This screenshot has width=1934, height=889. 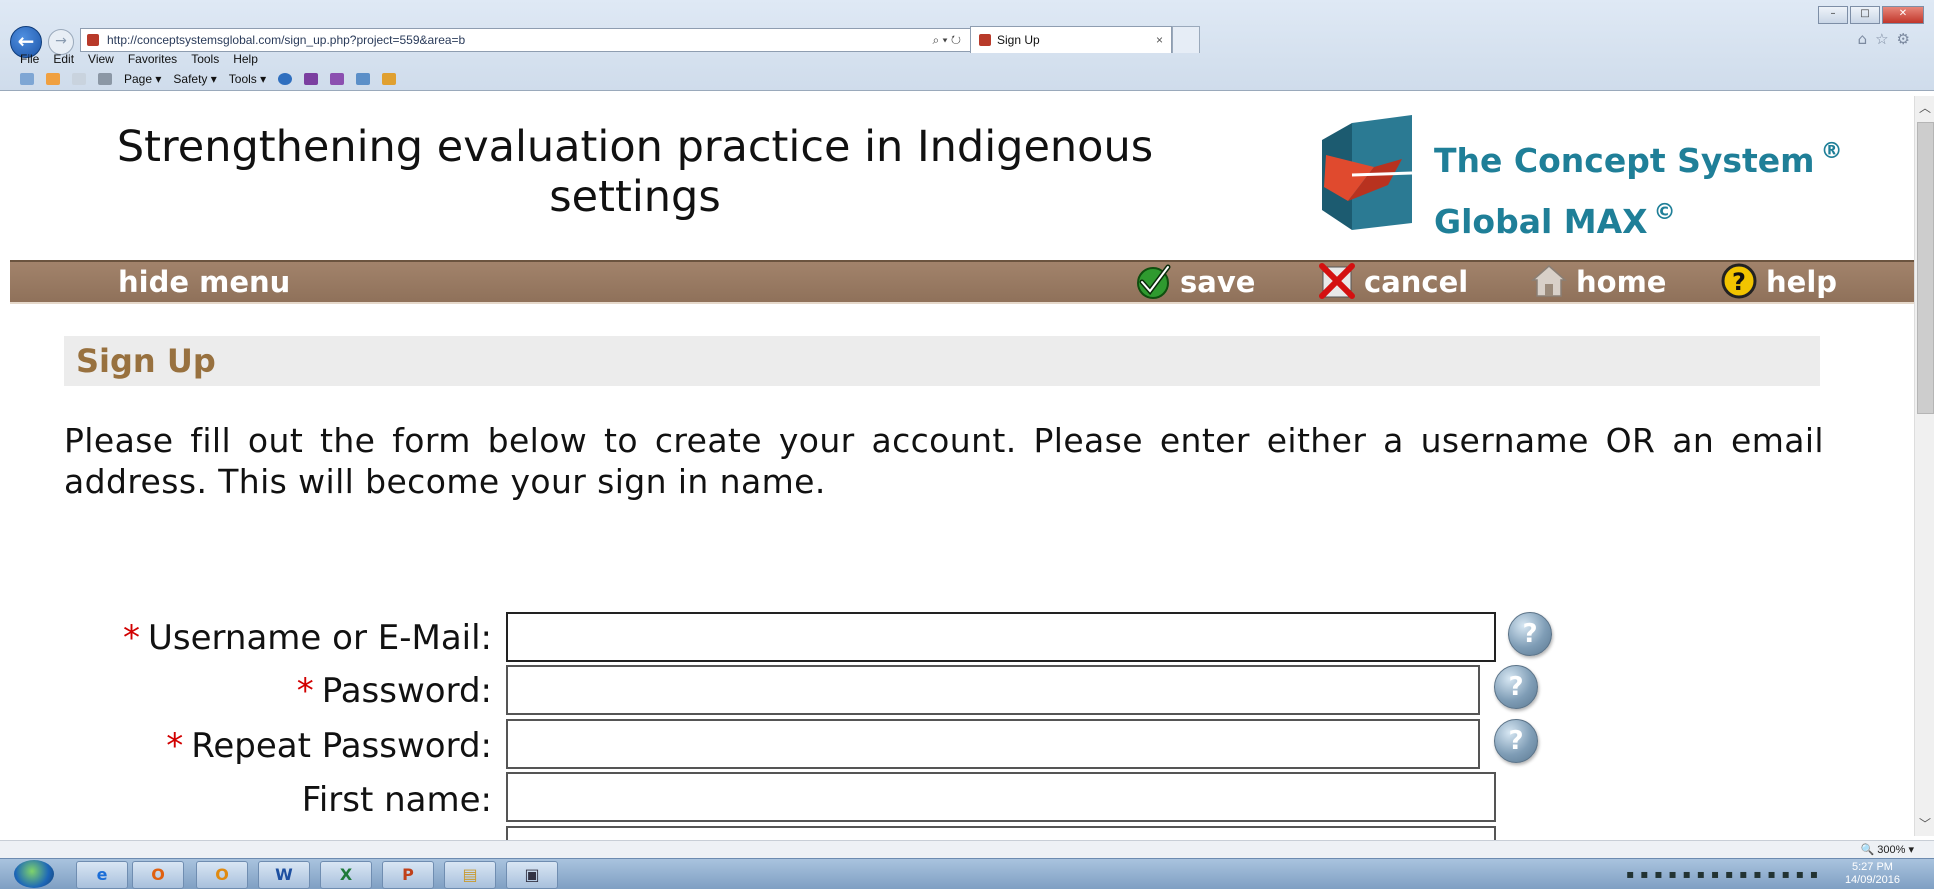 I want to click on maximize-button: □, so click(x=1865, y=15).